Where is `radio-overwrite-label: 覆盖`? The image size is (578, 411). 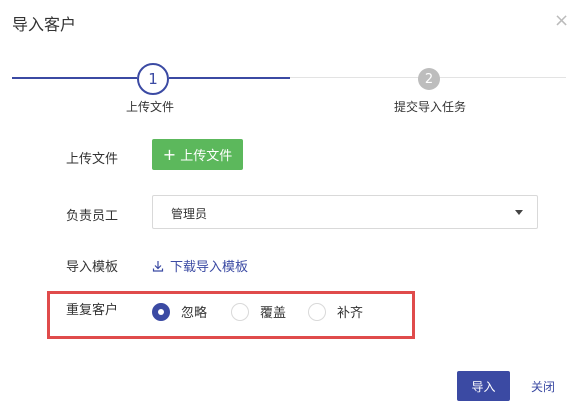 radio-overwrite-label: 覆盖 is located at coordinates (273, 313).